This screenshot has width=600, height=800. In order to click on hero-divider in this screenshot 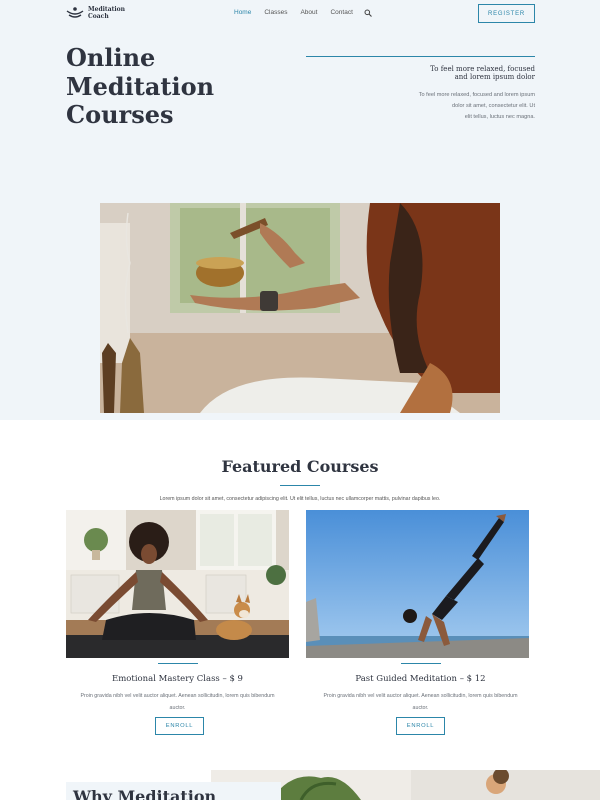, I will do `click(420, 56)`.